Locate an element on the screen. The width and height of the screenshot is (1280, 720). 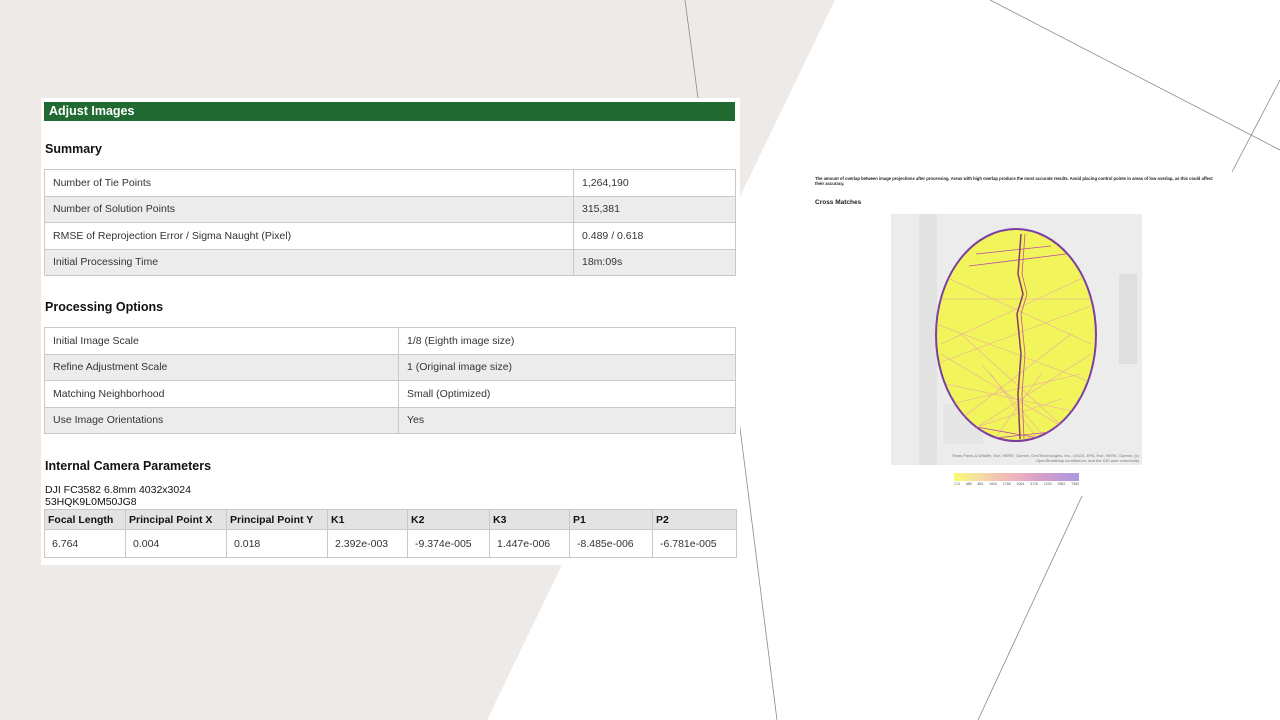
row-value: 1 (Original image size) is located at coordinates (567, 367).